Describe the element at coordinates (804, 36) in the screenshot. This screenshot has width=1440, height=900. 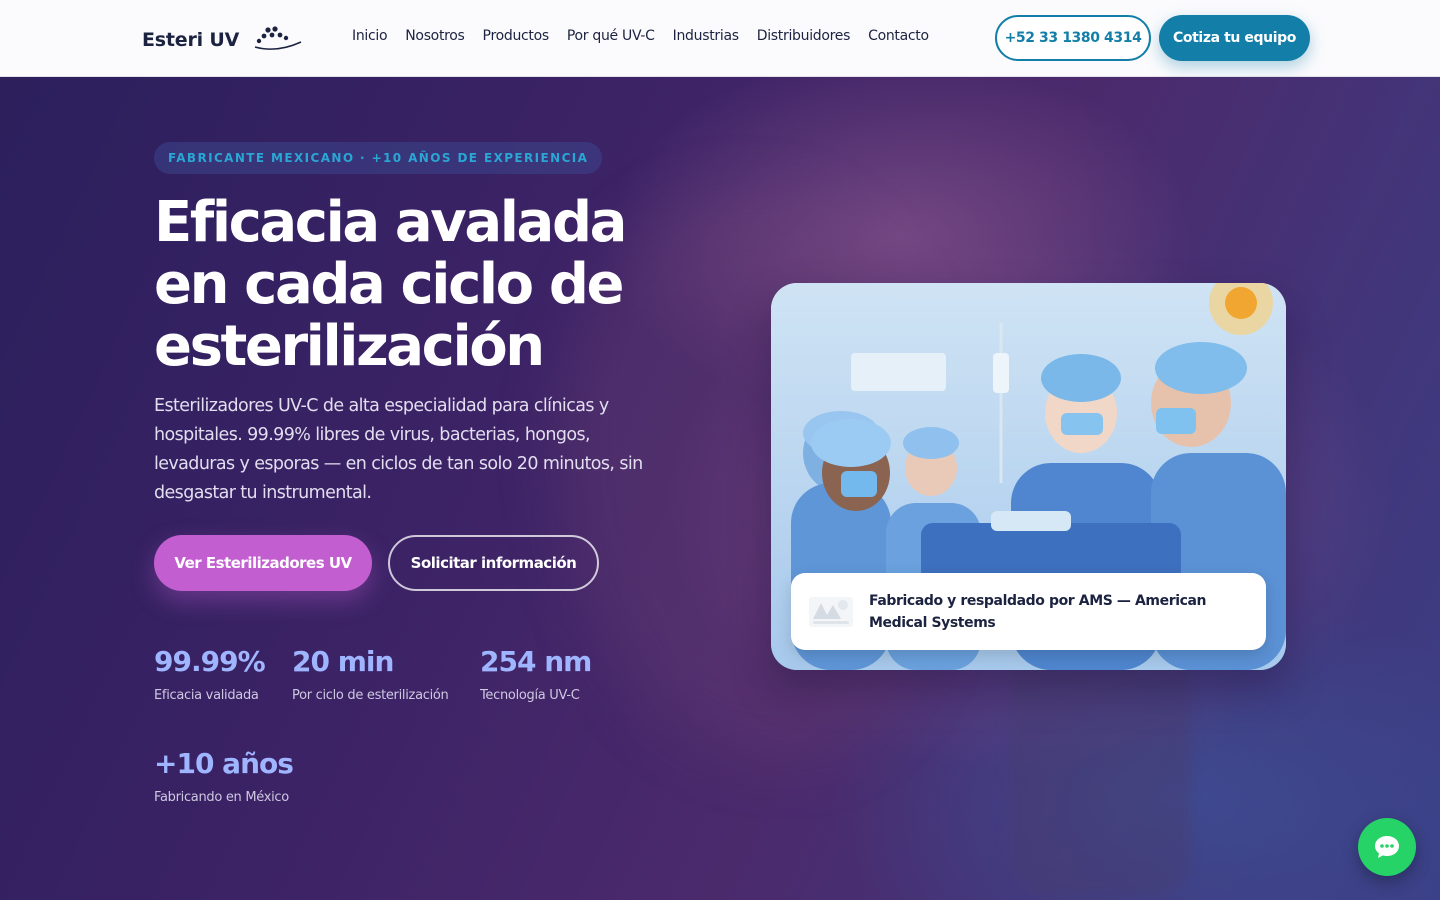
I see `nav-link-distribuidores: Distribuidores` at that location.